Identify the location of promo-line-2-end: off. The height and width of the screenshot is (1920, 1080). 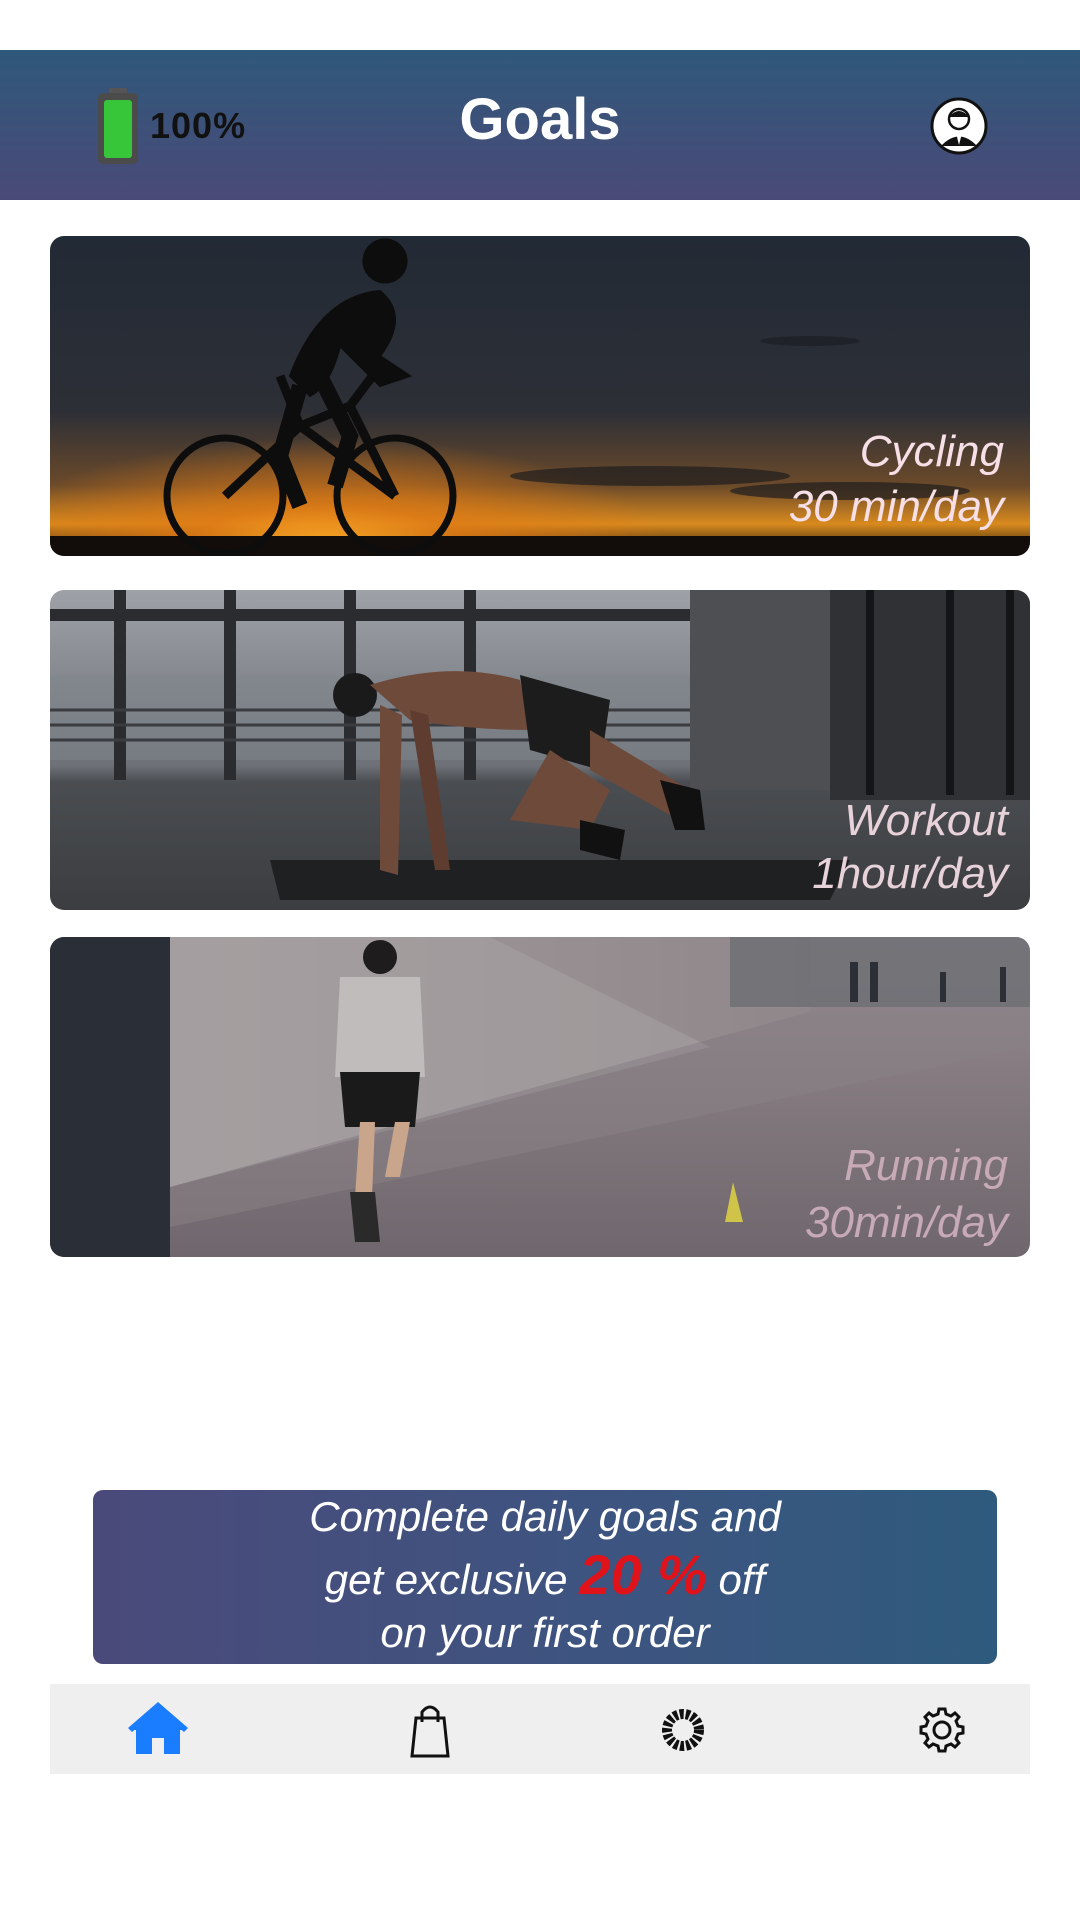
(736, 1579).